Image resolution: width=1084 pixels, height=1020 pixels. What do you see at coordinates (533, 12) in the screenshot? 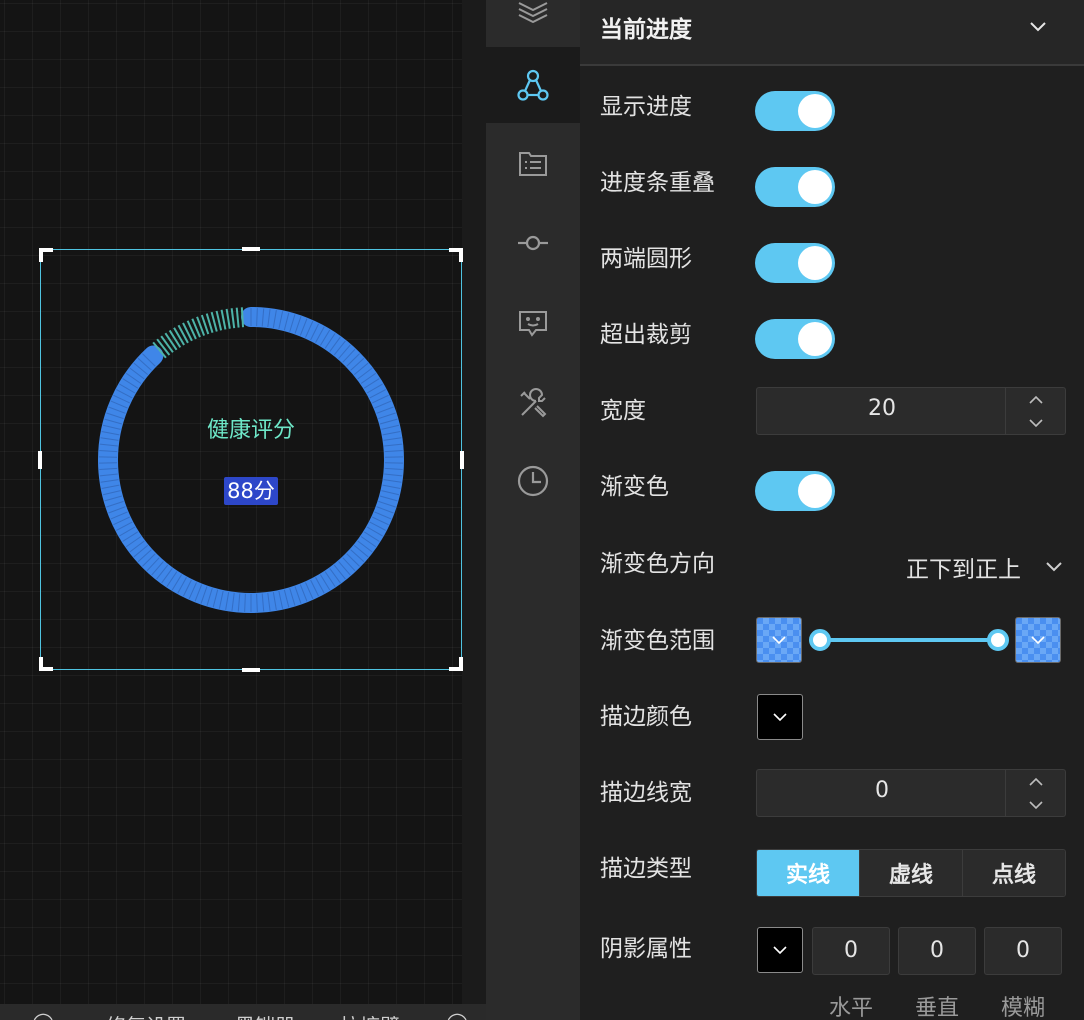
I see `layers-icon` at bounding box center [533, 12].